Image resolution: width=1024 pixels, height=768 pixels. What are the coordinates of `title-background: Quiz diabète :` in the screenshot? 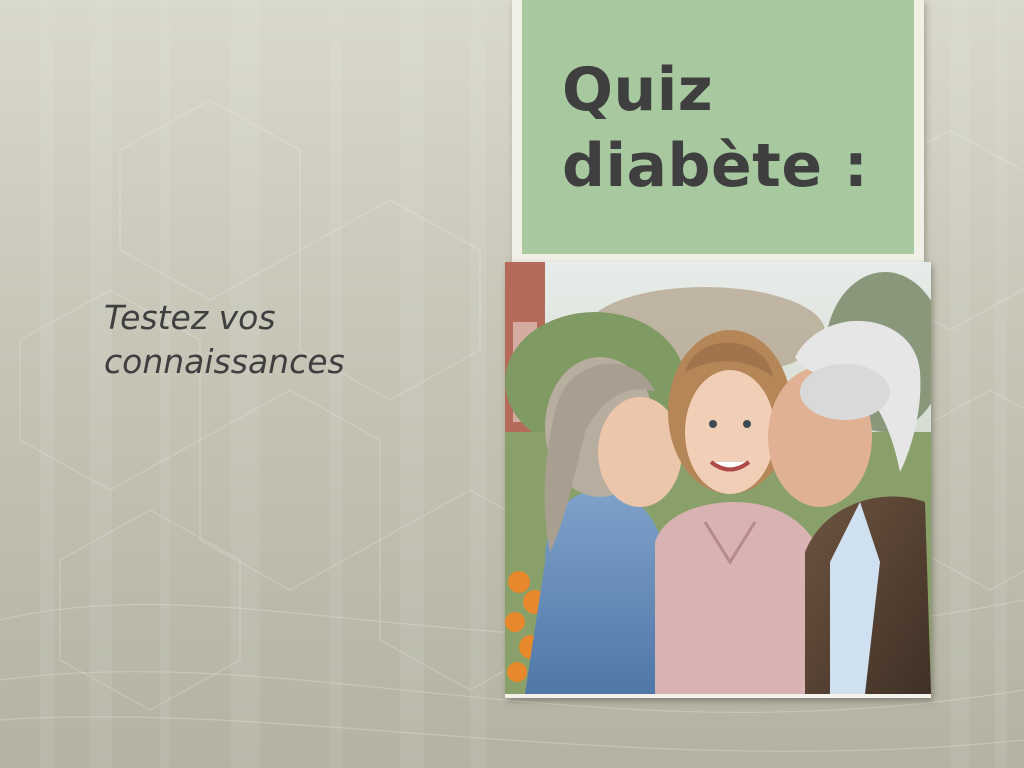 It's located at (718, 127).